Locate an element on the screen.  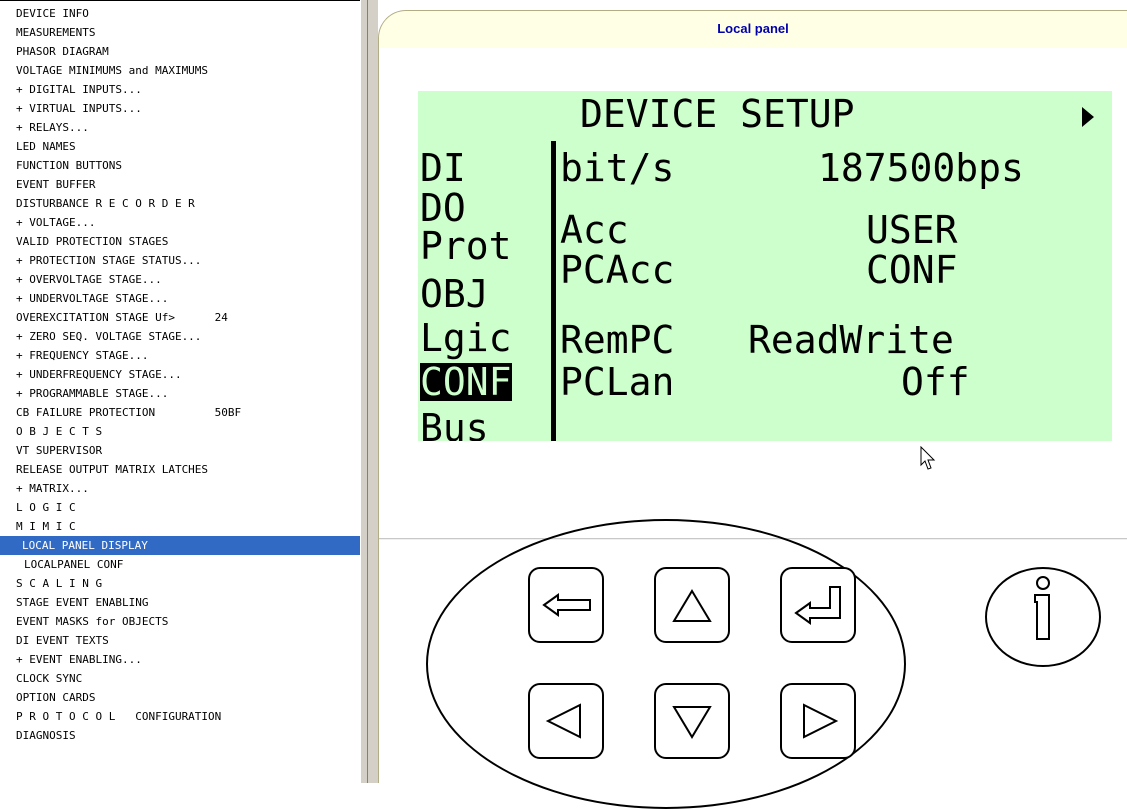
splitter is located at coordinates (364, 391).